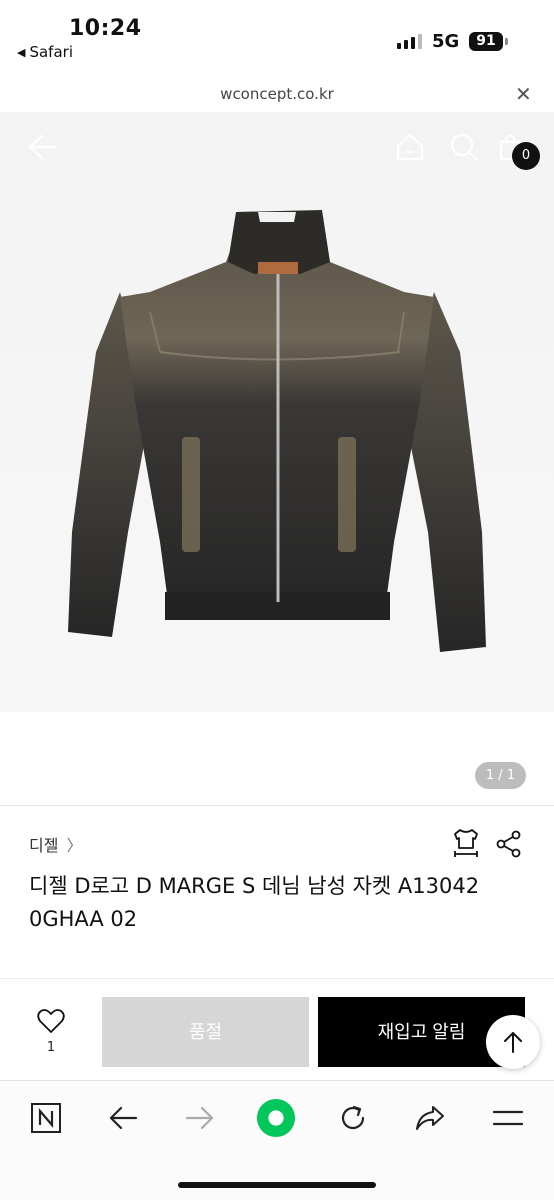 Image resolution: width=554 pixels, height=1200 pixels. Describe the element at coordinates (509, 846) in the screenshot. I see `share-icon` at that location.